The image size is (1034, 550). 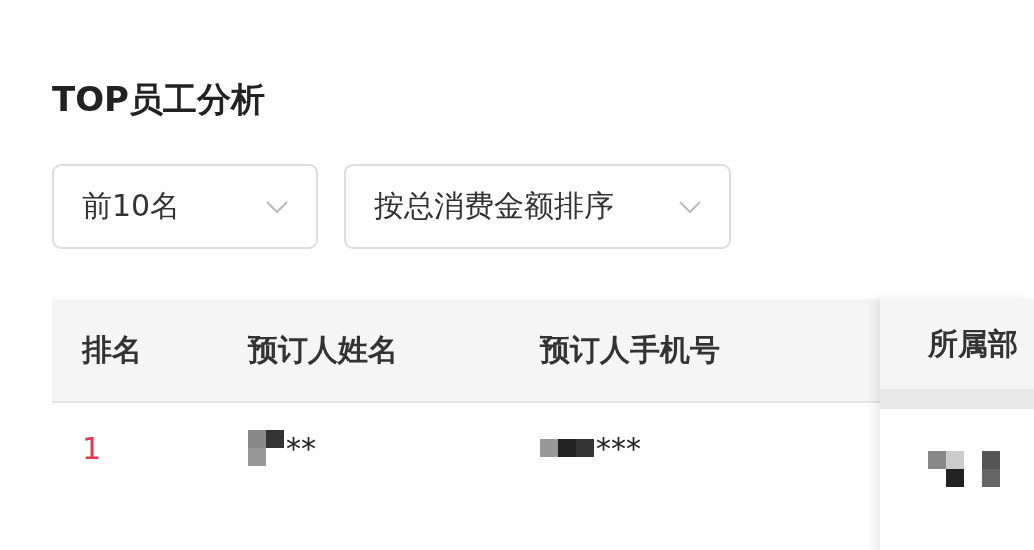 I want to click on column-header: 所属部, so click(x=973, y=343).